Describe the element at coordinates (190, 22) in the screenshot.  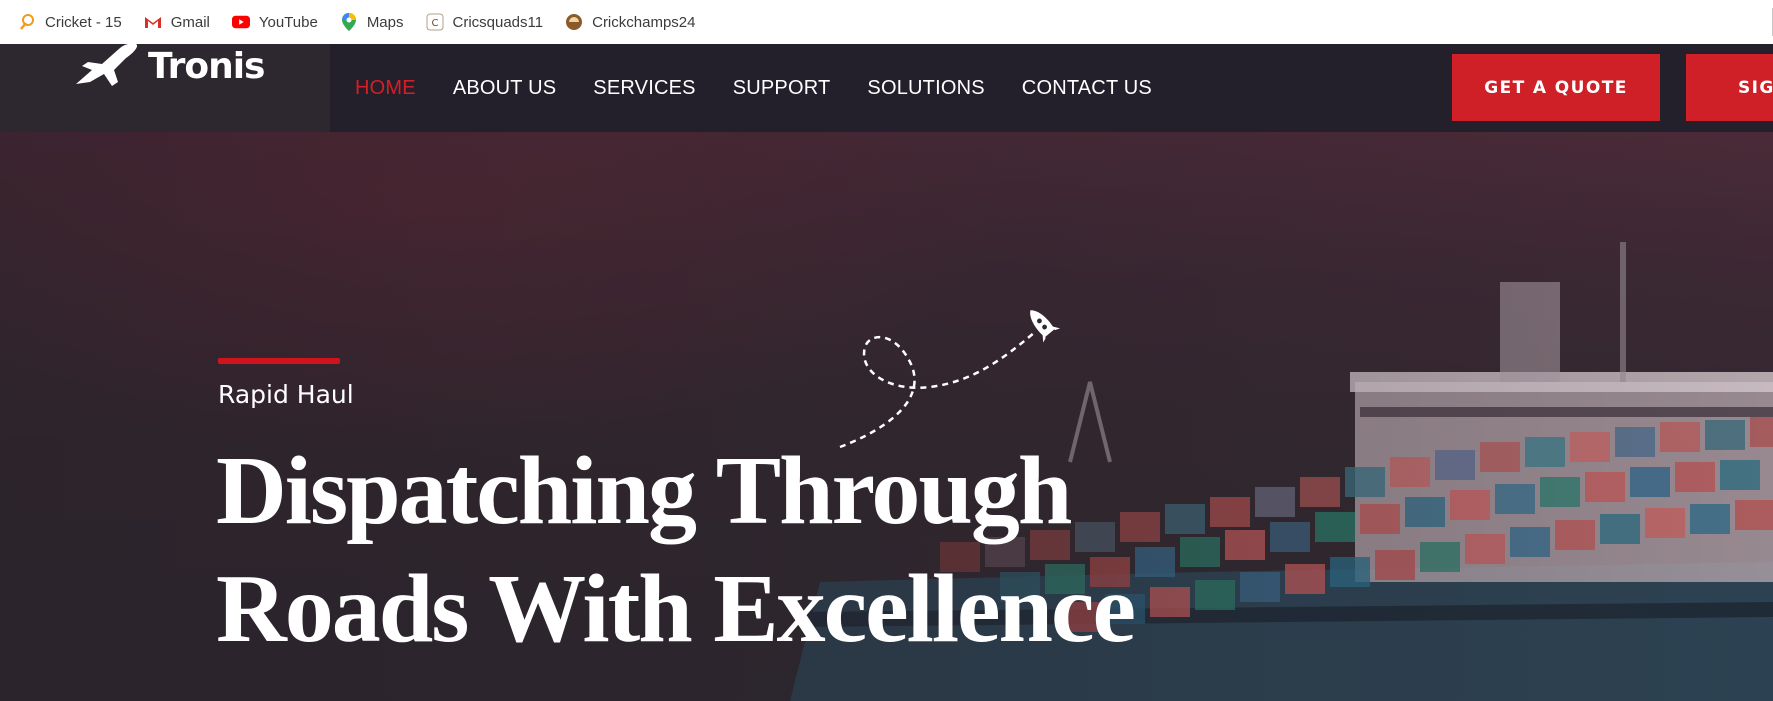
I see `bookmark-label: Gmail` at that location.